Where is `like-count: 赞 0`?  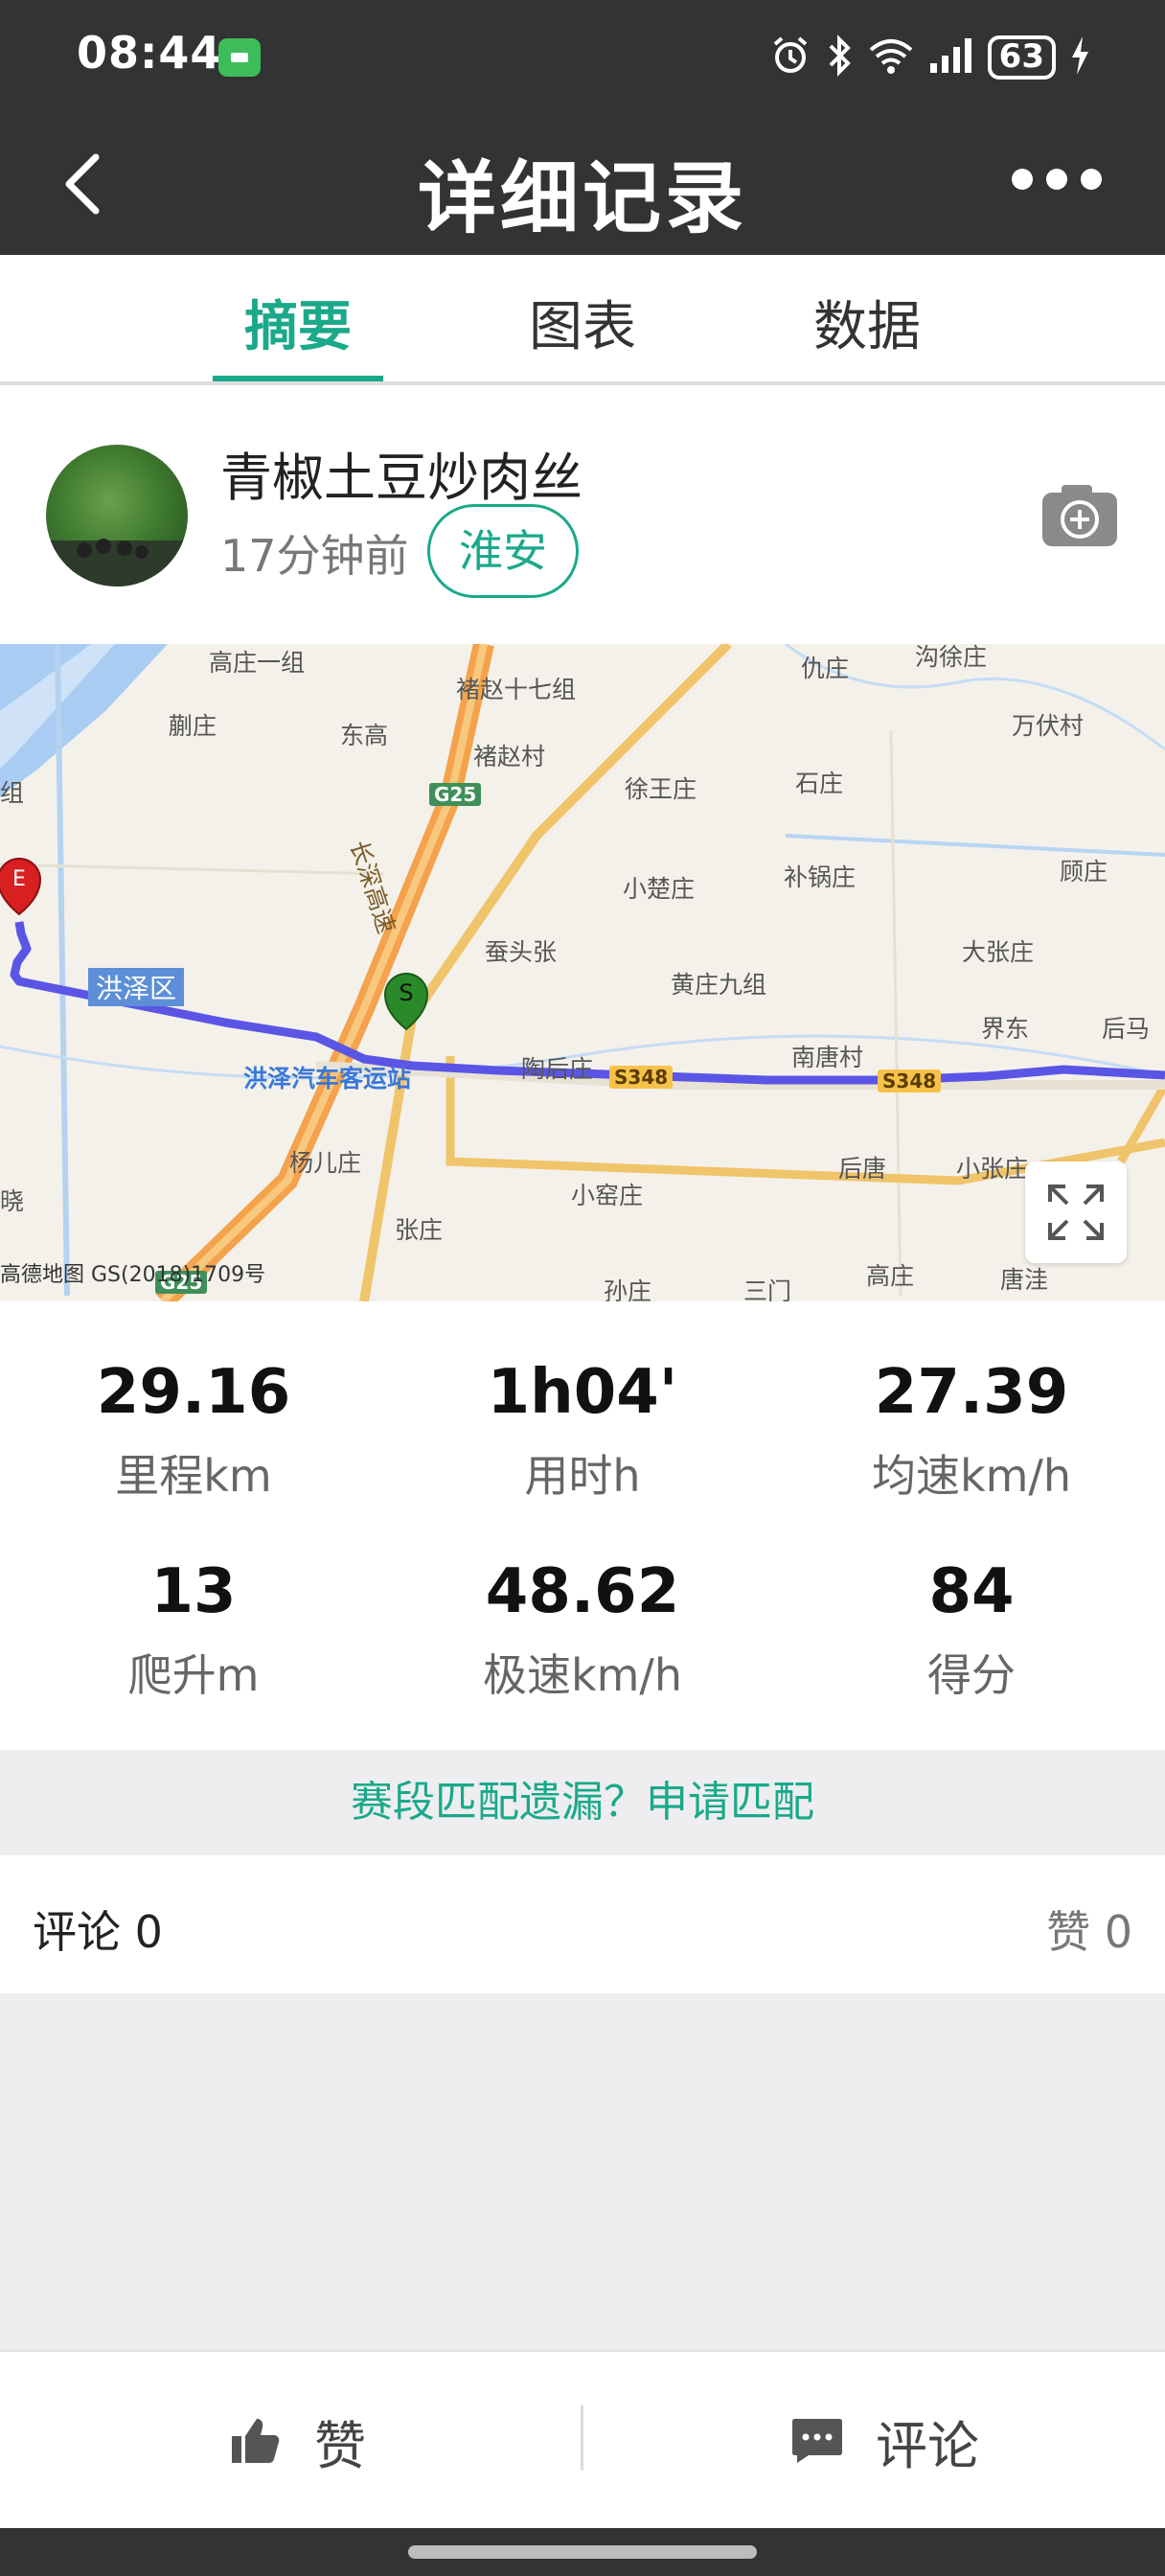 like-count: 赞 0 is located at coordinates (1089, 1929).